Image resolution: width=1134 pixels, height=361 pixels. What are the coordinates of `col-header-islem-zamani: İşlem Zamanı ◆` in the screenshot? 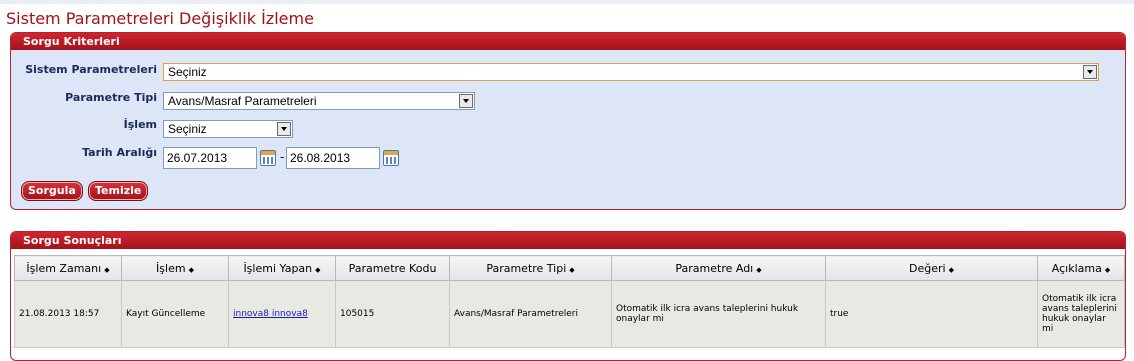 It's located at (68, 268).